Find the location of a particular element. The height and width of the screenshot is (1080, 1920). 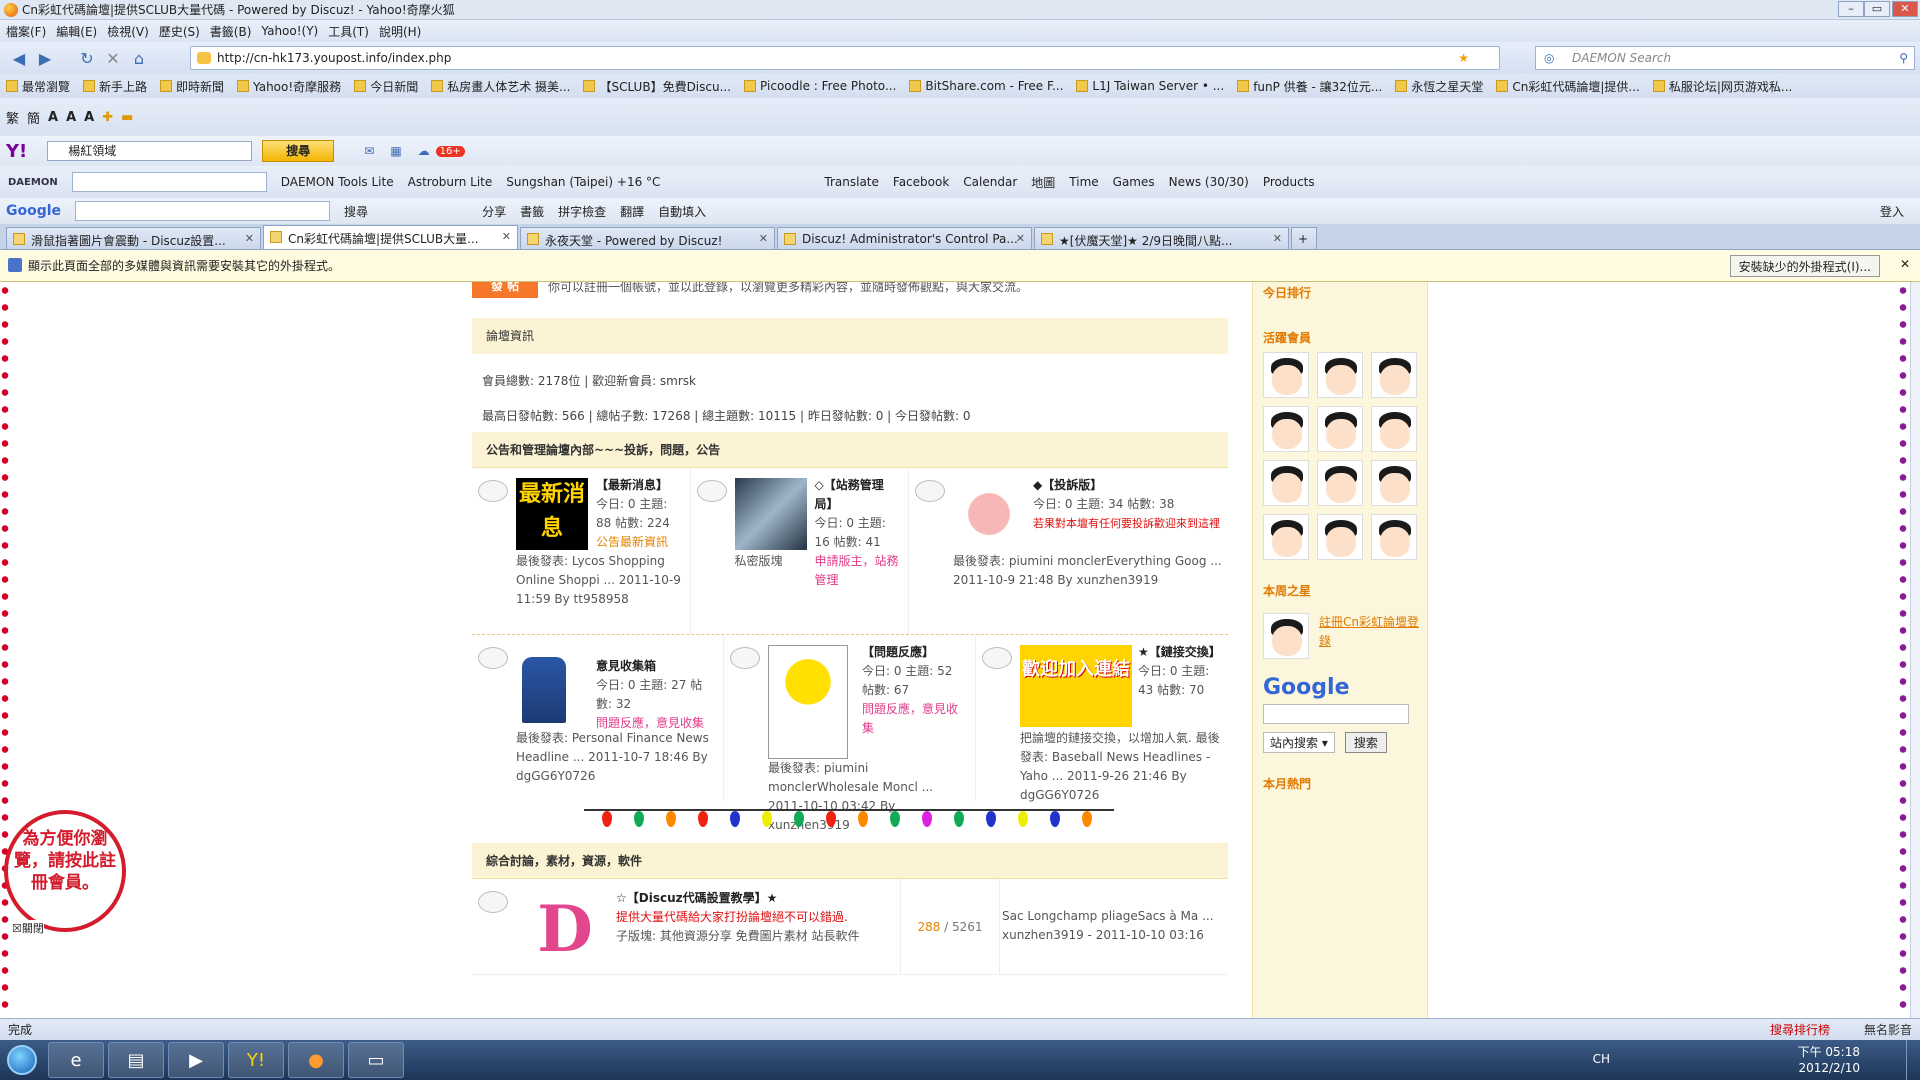

maximize-button: ▭ is located at coordinates (1877, 9).